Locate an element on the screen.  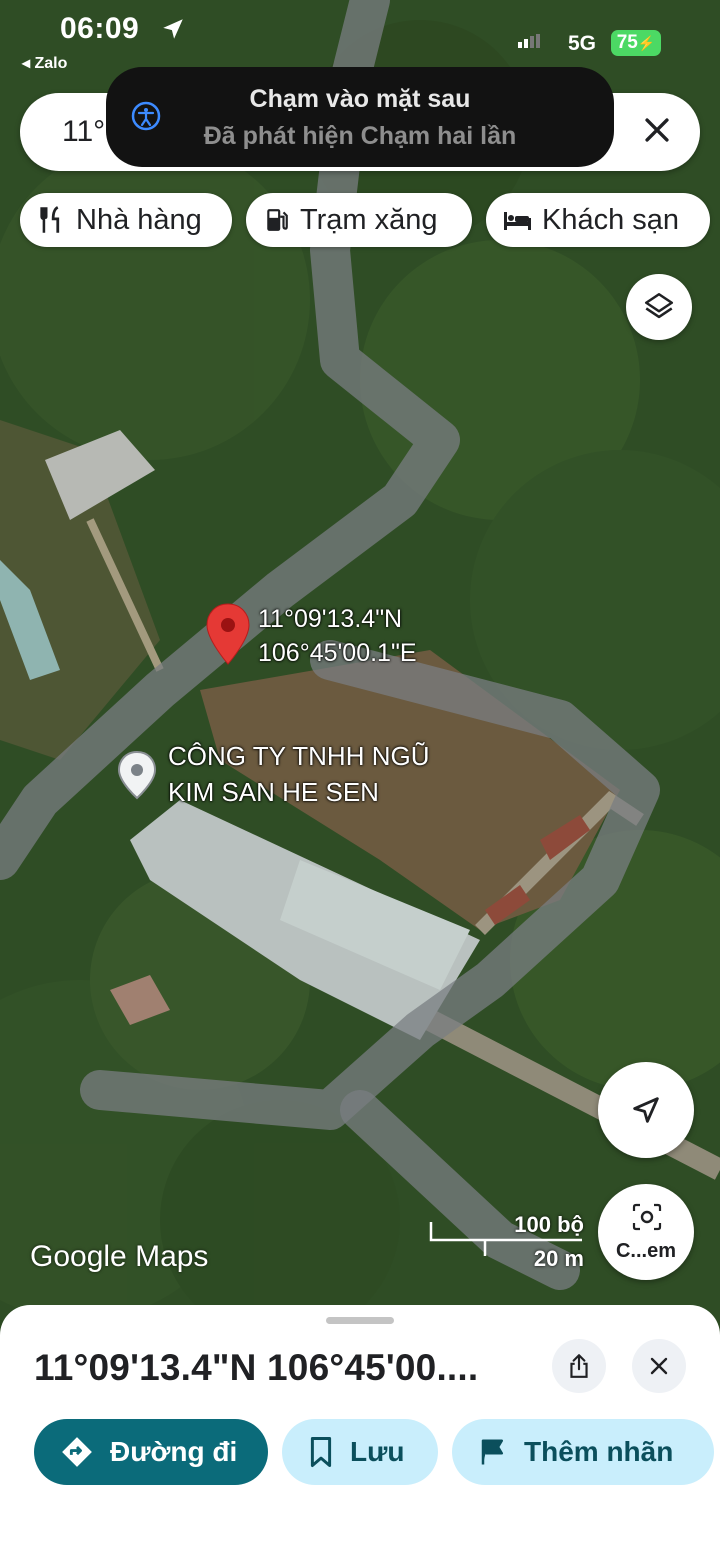
map-scale: 100 bộ 20 m is located at coordinates (508, 1240).